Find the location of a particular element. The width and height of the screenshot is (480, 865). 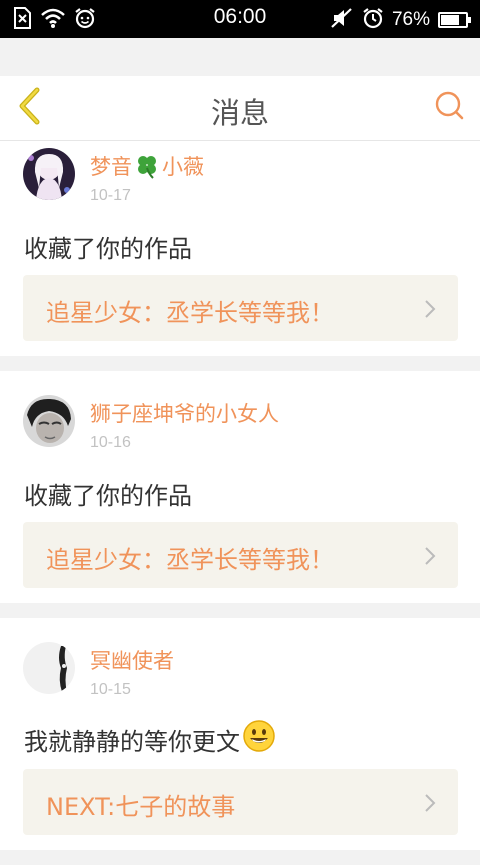

work-link: NEXT:七子的故事 is located at coordinates (240, 802).